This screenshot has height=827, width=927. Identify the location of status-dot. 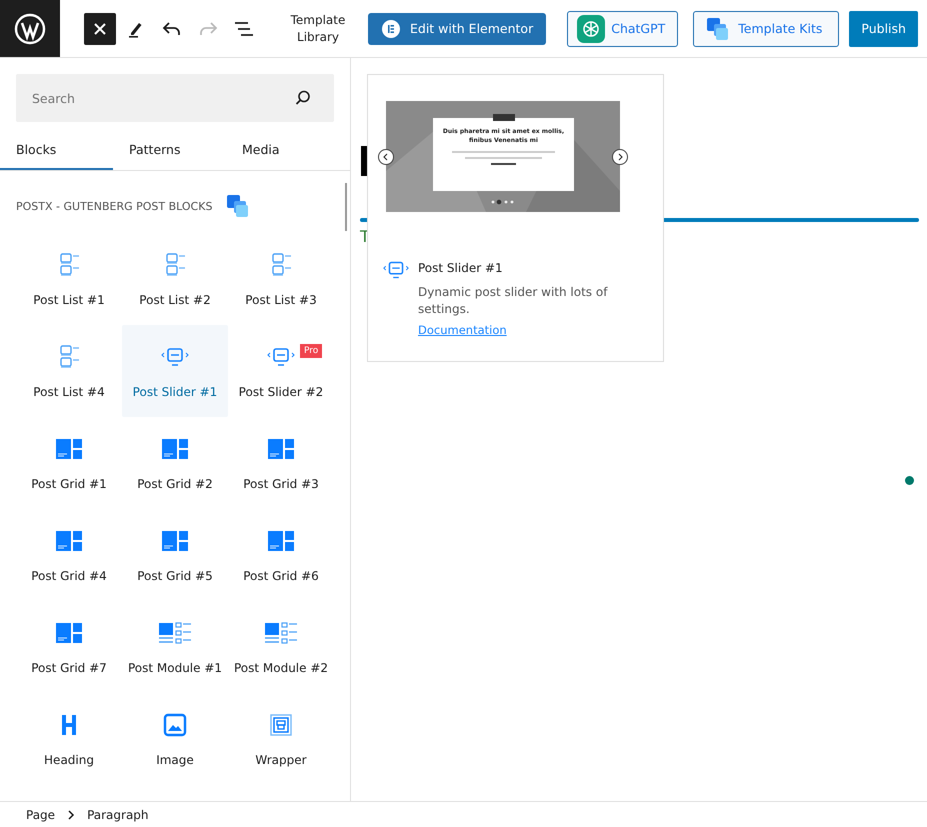
(909, 480).